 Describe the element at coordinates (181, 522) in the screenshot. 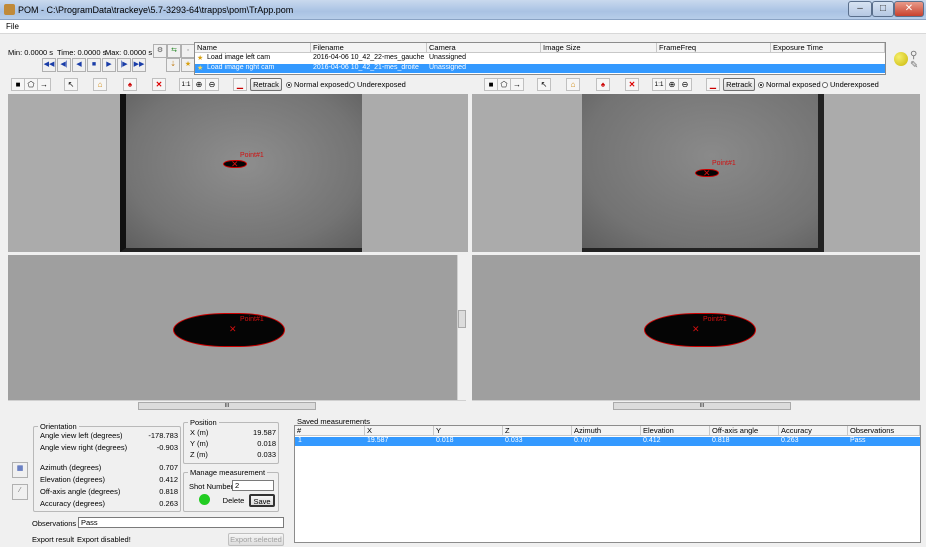

I see `observations-input` at that location.